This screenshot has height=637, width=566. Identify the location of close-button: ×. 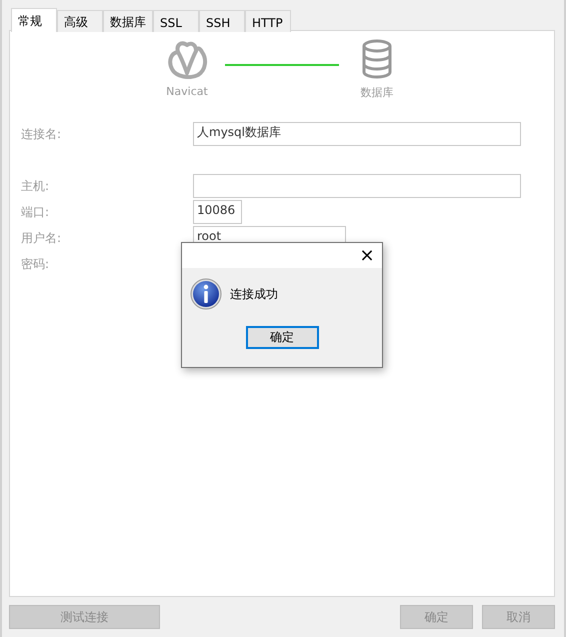
(367, 255).